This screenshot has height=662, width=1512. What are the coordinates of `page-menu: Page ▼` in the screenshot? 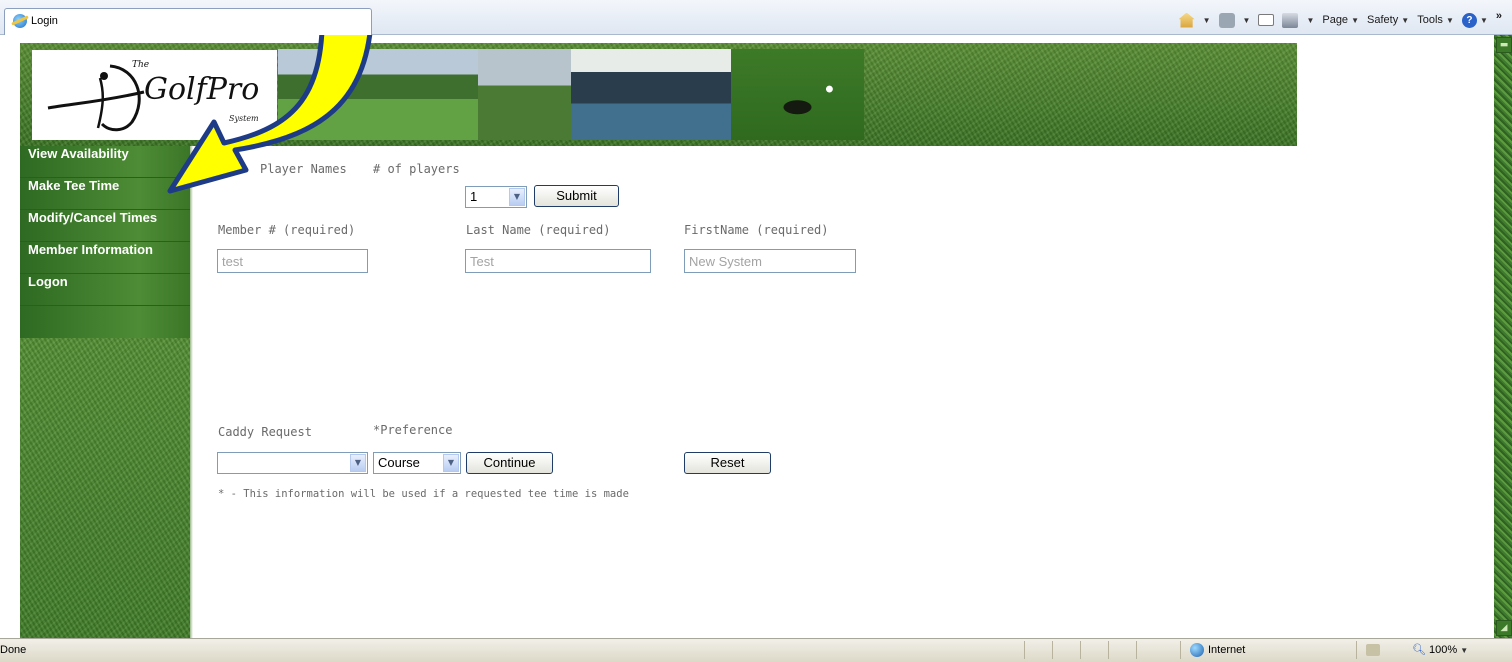 It's located at (1340, 20).